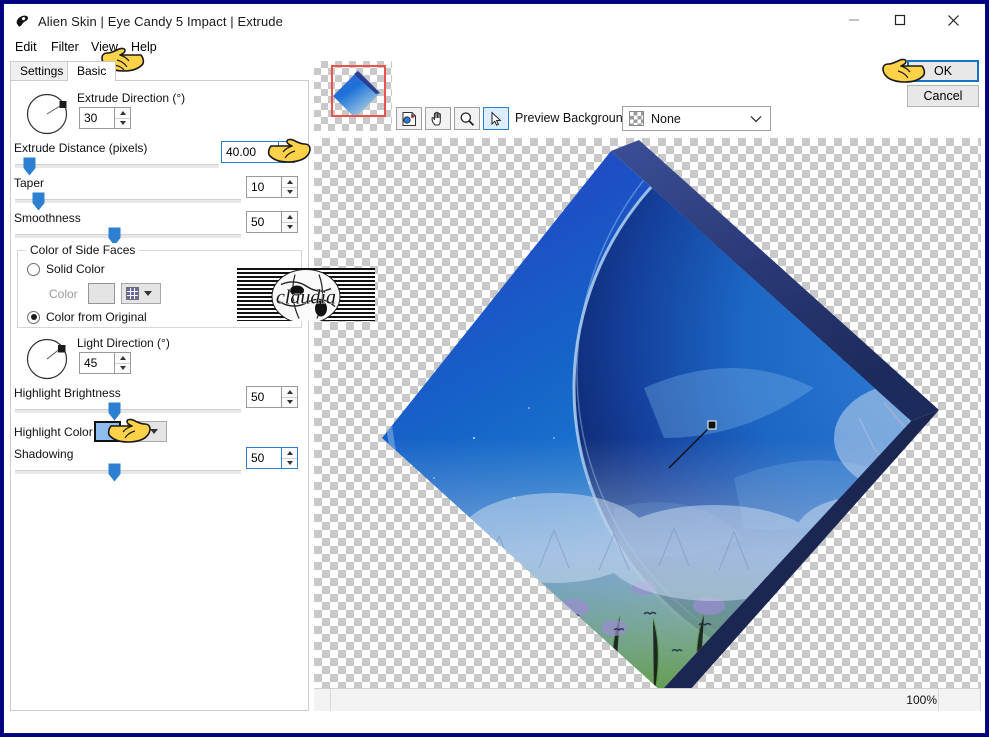 Image resolution: width=989 pixels, height=737 pixels. Describe the element at coordinates (756, 119) in the screenshot. I see `chevron-down-icon` at that location.